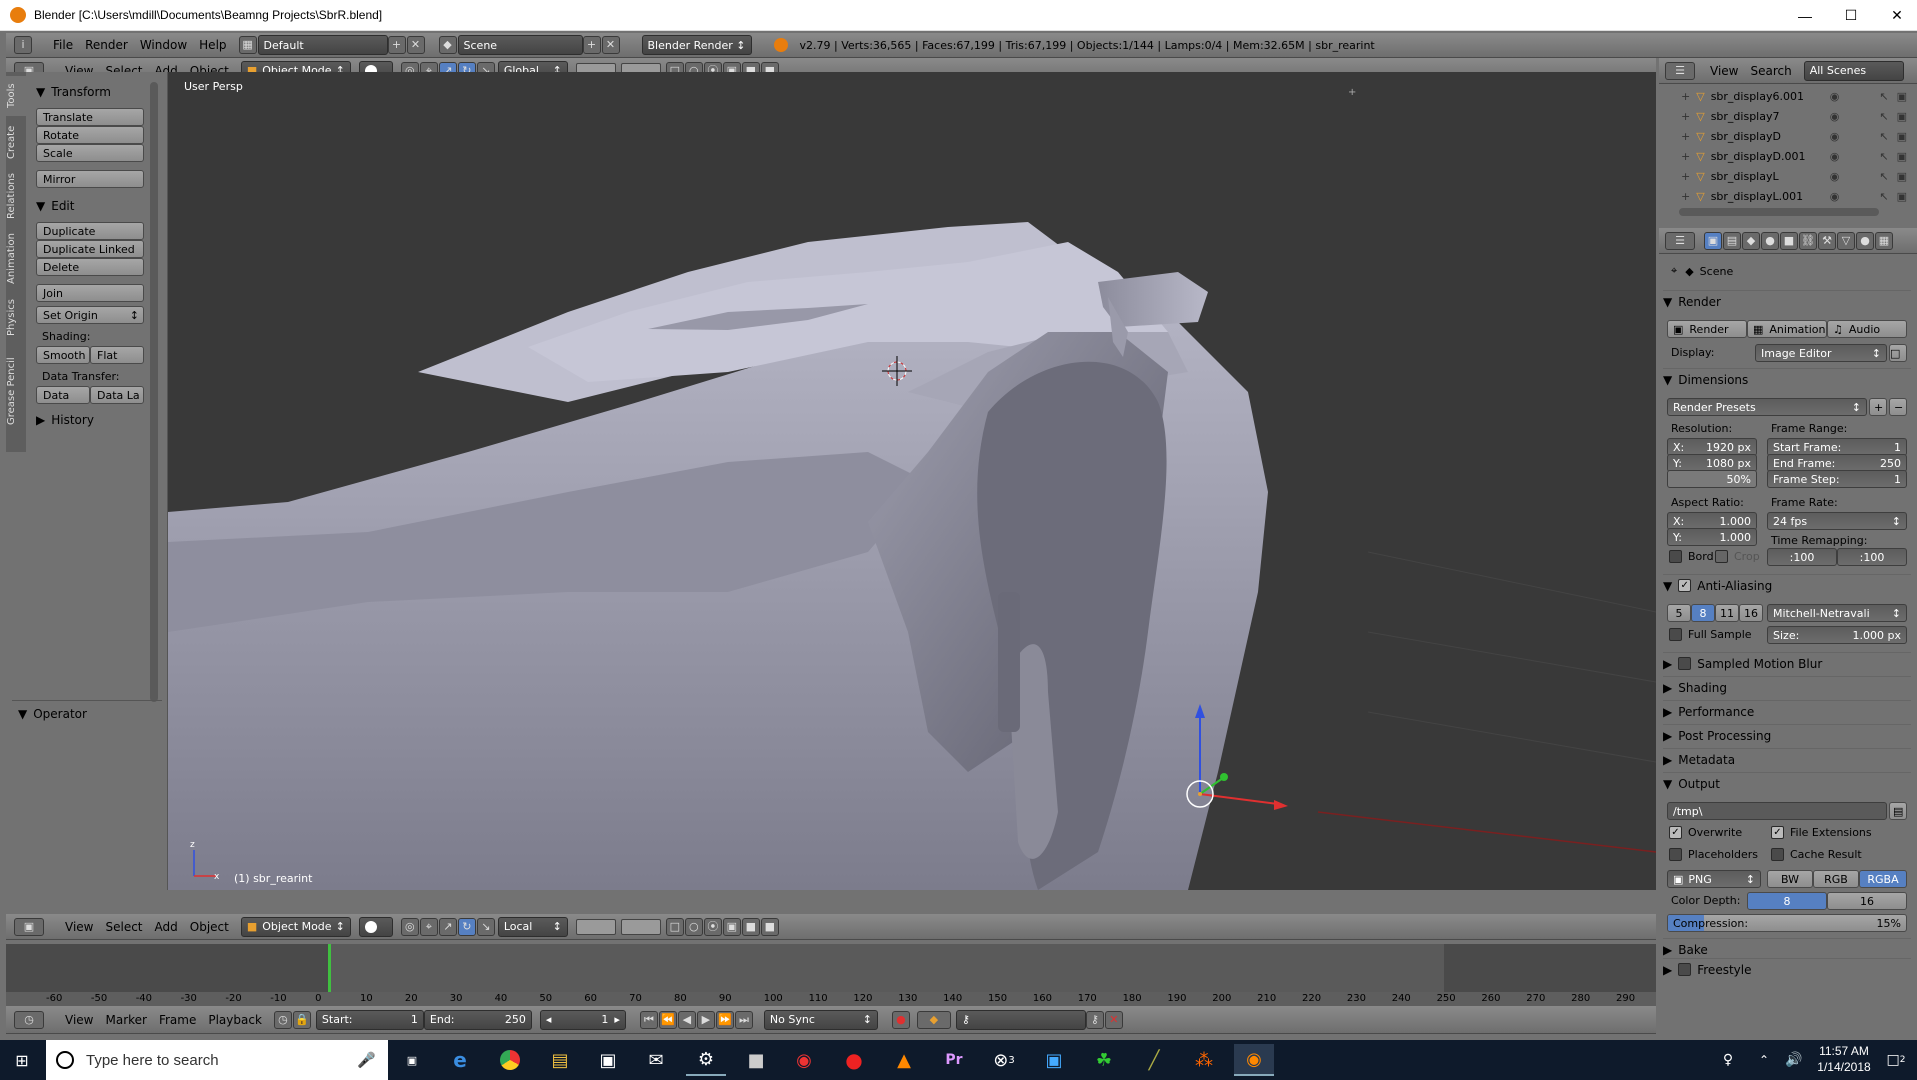 Image resolution: width=1917 pixels, height=1080 pixels. Describe the element at coordinates (29, 1019) in the screenshot. I see `timeline-editor-type-icon: ◷` at that location.